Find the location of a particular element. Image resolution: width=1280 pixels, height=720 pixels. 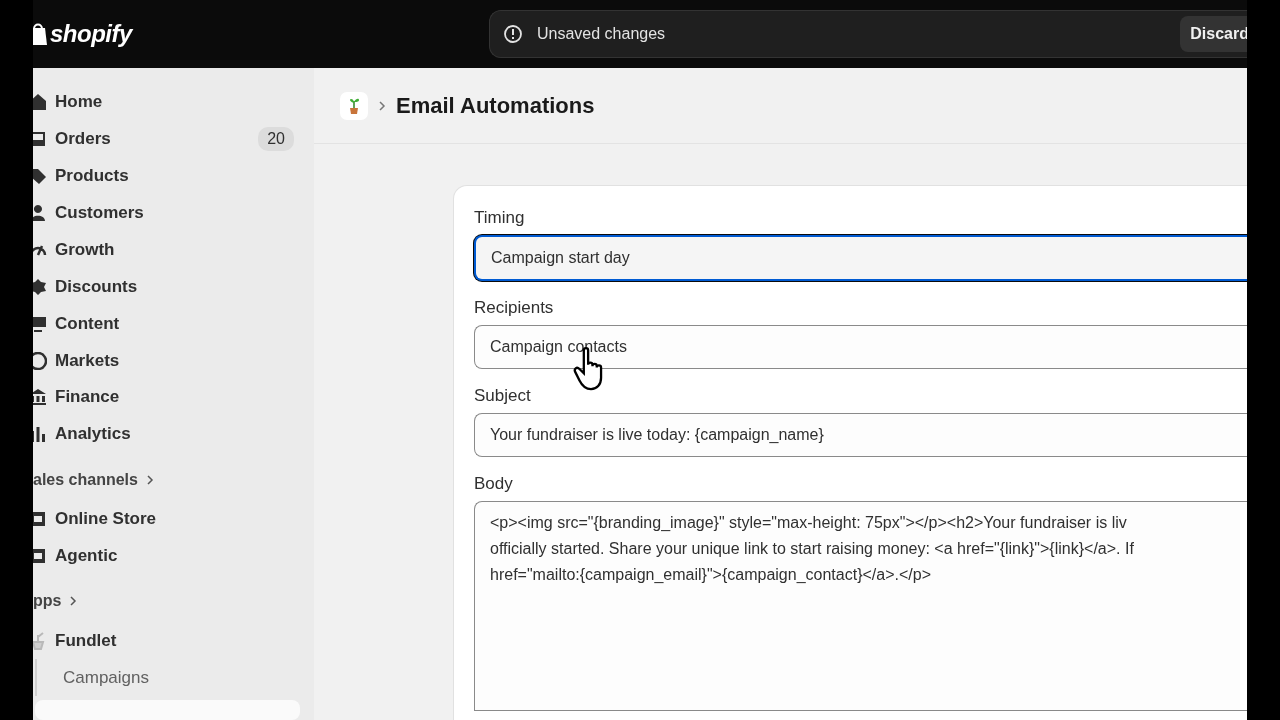

bank-icon is located at coordinates (40, 397).